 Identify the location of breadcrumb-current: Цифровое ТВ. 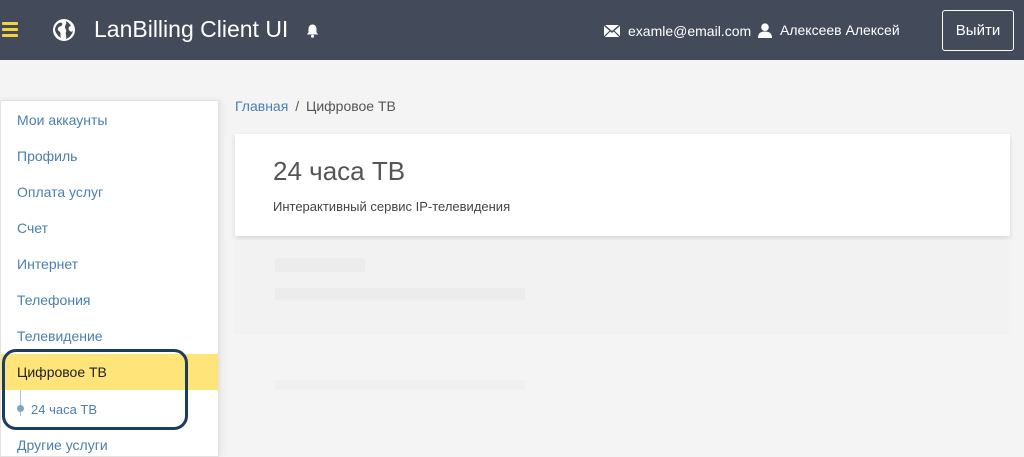
(350, 106).